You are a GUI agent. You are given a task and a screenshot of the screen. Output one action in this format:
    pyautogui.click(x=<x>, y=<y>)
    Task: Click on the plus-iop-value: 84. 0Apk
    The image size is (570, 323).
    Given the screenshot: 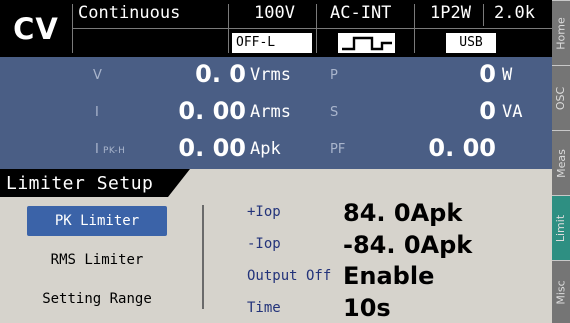 What is the action you would take?
    pyautogui.click(x=402, y=213)
    